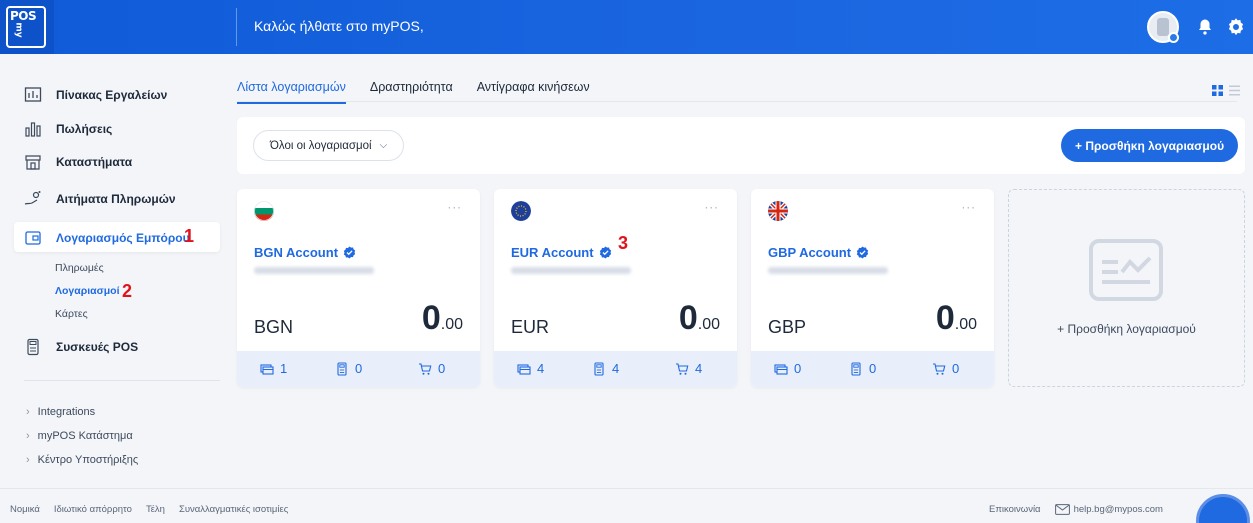 The height and width of the screenshot is (523, 1253). I want to click on sidebar-subitem-payments: Πληρωμές, so click(79, 268).